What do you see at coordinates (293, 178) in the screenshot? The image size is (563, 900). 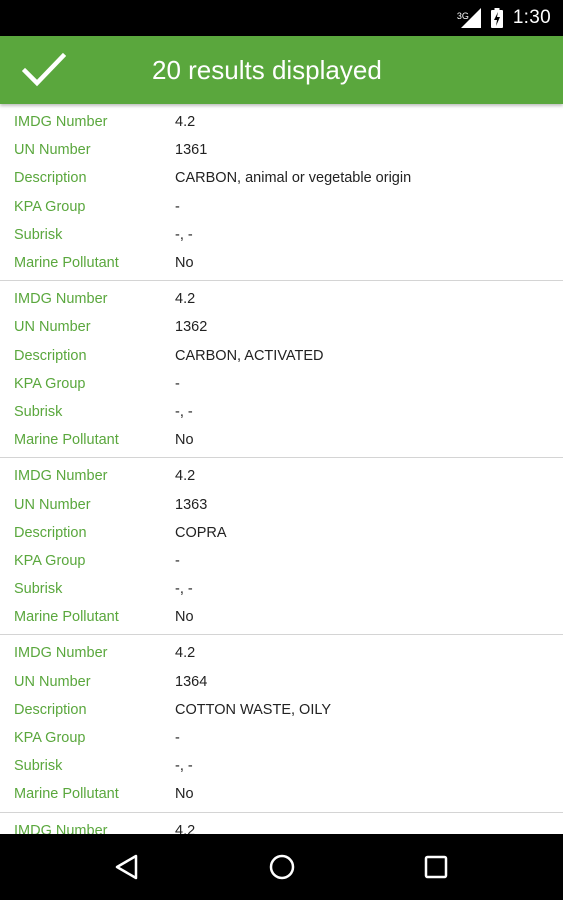 I see `description-value: CARBON, animal or vegetable origin` at bounding box center [293, 178].